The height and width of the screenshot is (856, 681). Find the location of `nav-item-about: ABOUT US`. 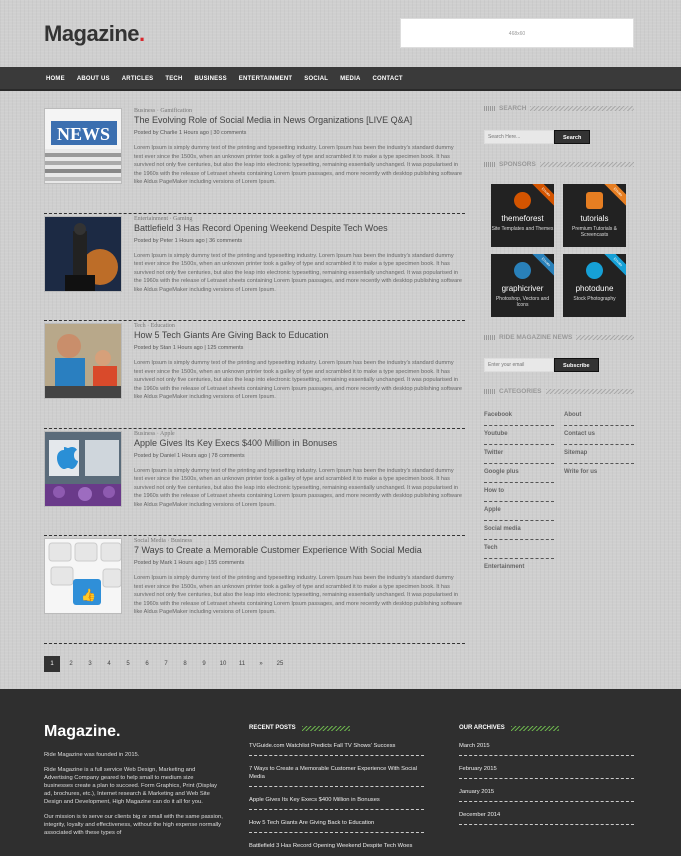

nav-item-about: ABOUT US is located at coordinates (93, 79).